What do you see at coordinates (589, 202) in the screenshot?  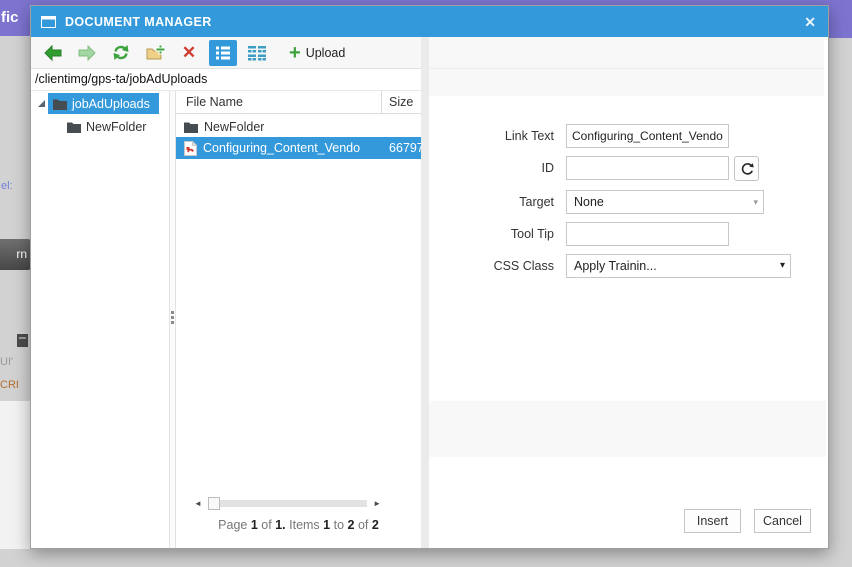 I see `target-value: None` at bounding box center [589, 202].